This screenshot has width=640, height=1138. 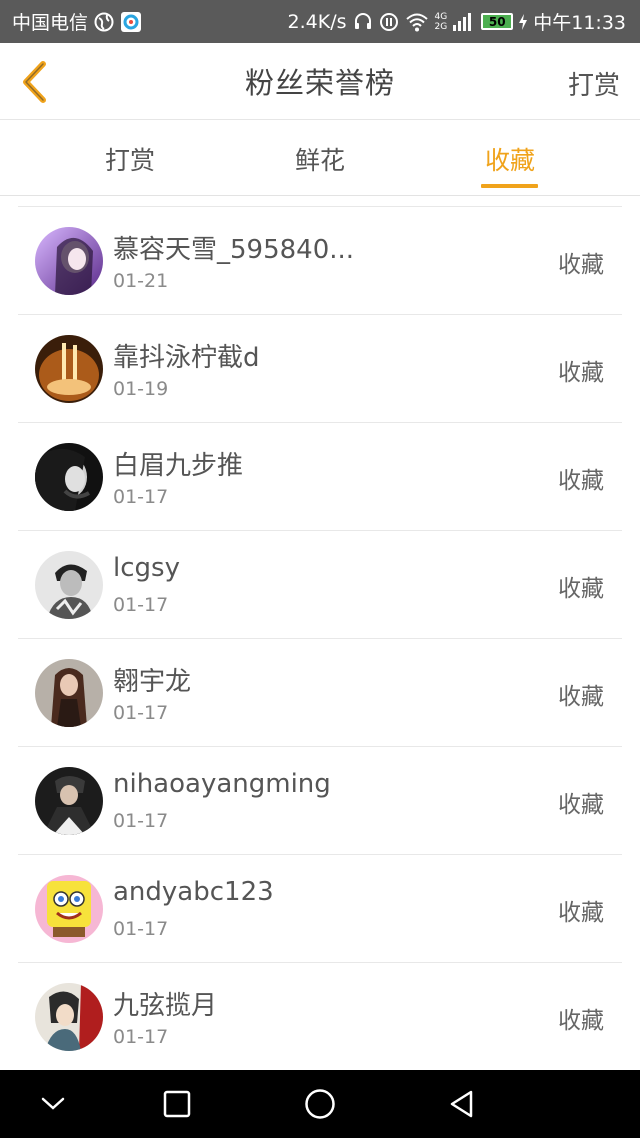 I want to click on nav-home-button, so click(x=320, y=1104).